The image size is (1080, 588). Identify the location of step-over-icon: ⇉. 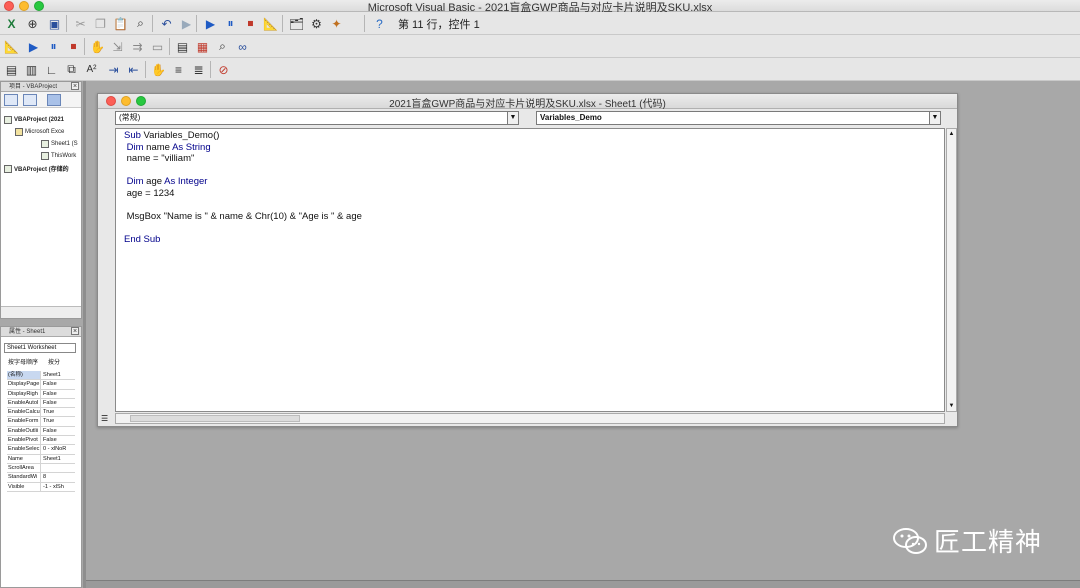
(137, 46).